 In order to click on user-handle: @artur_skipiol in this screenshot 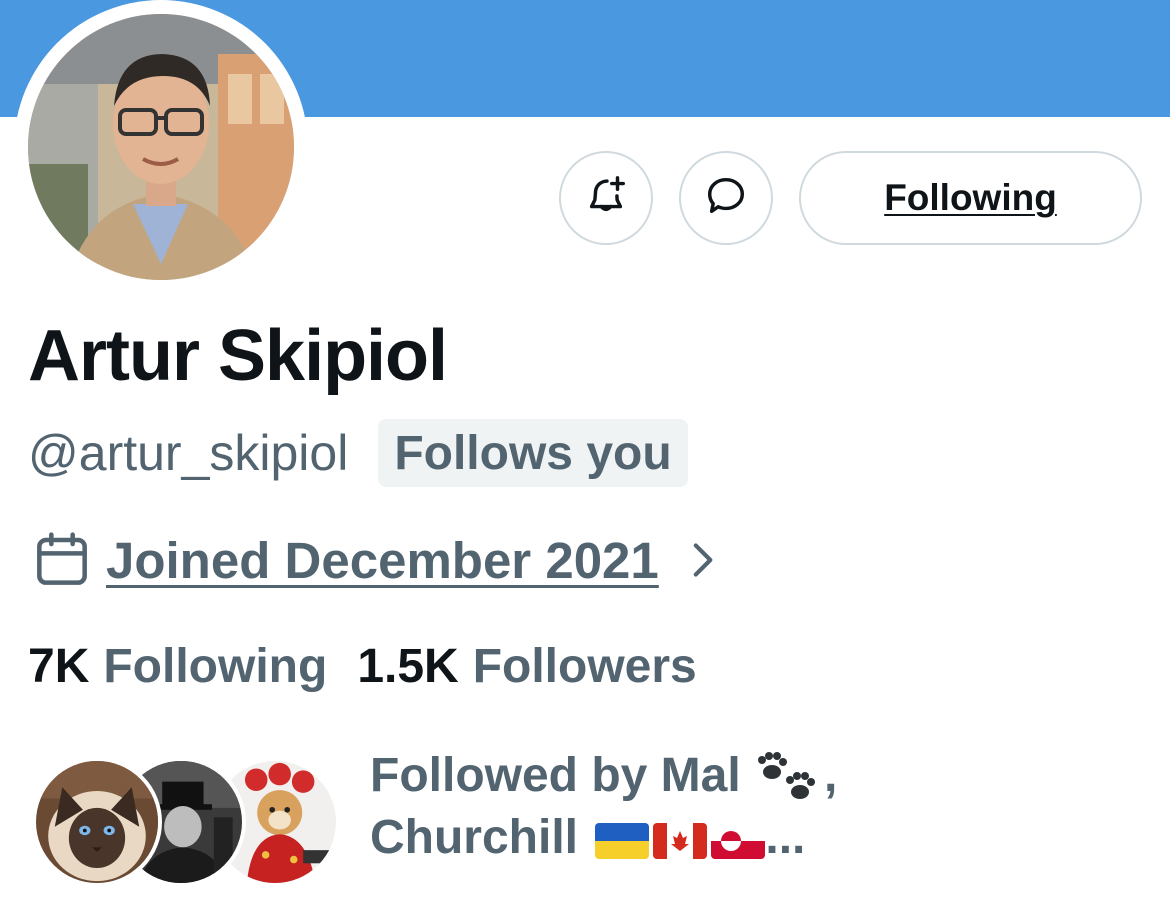, I will do `click(188, 453)`.